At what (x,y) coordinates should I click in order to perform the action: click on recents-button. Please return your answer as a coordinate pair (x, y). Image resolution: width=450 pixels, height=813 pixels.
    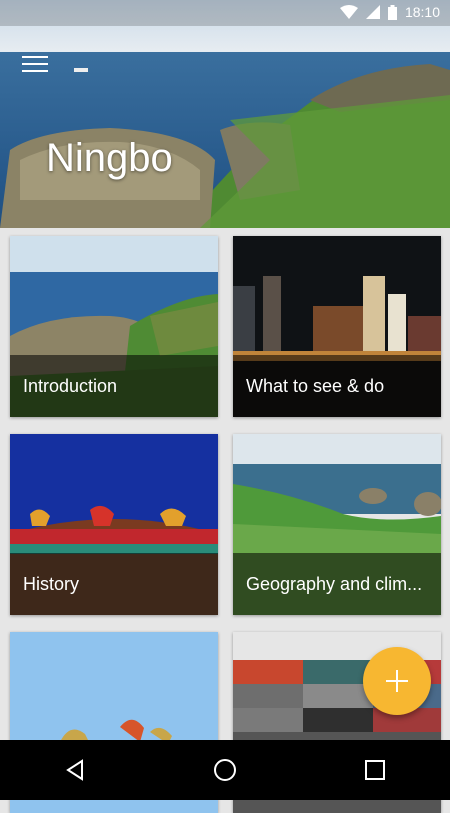
    Looking at the image, I should click on (375, 770).